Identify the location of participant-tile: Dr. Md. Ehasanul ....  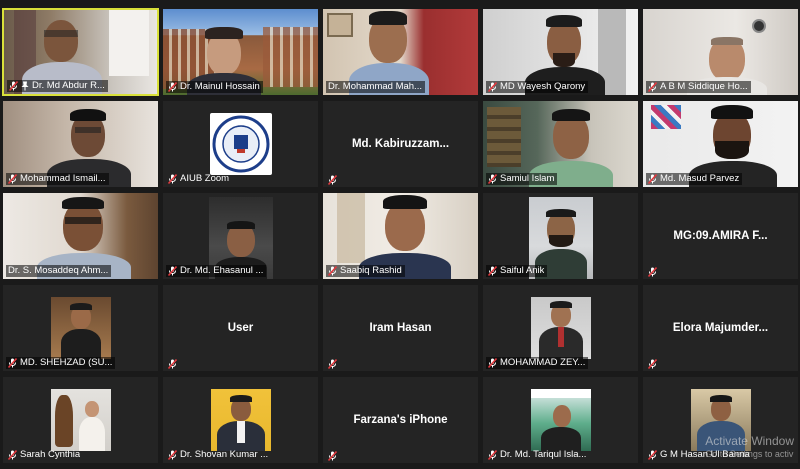
(240, 236).